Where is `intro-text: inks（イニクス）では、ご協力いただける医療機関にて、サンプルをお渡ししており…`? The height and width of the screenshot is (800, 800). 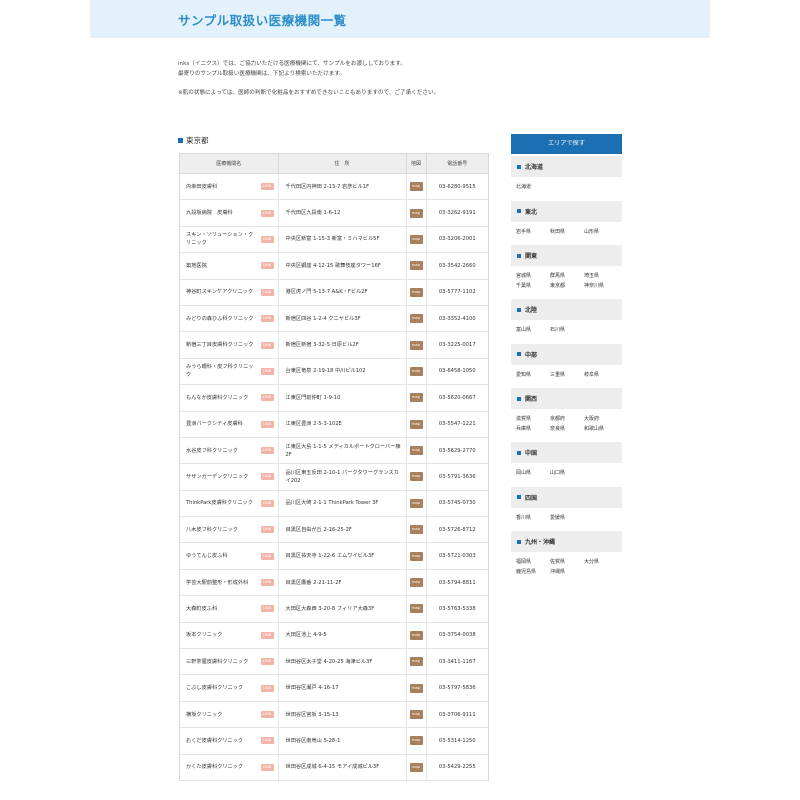
intro-text: inks（イニクス）では、ご協力いただける医療機関にて、サンプルをお渡ししており… is located at coordinates (308, 79).